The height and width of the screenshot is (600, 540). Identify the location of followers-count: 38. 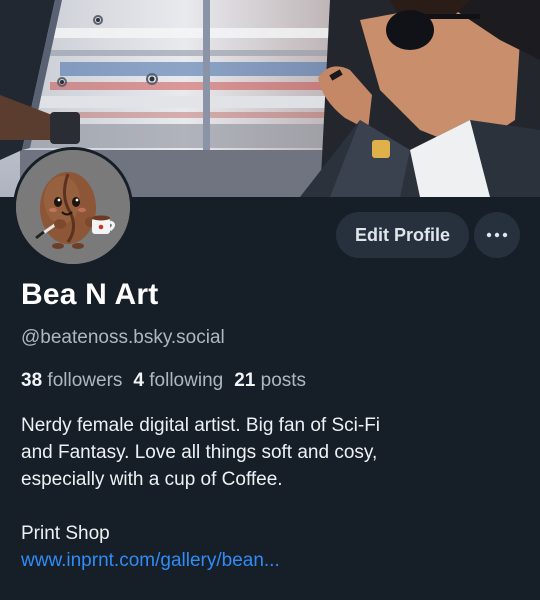
(32, 380).